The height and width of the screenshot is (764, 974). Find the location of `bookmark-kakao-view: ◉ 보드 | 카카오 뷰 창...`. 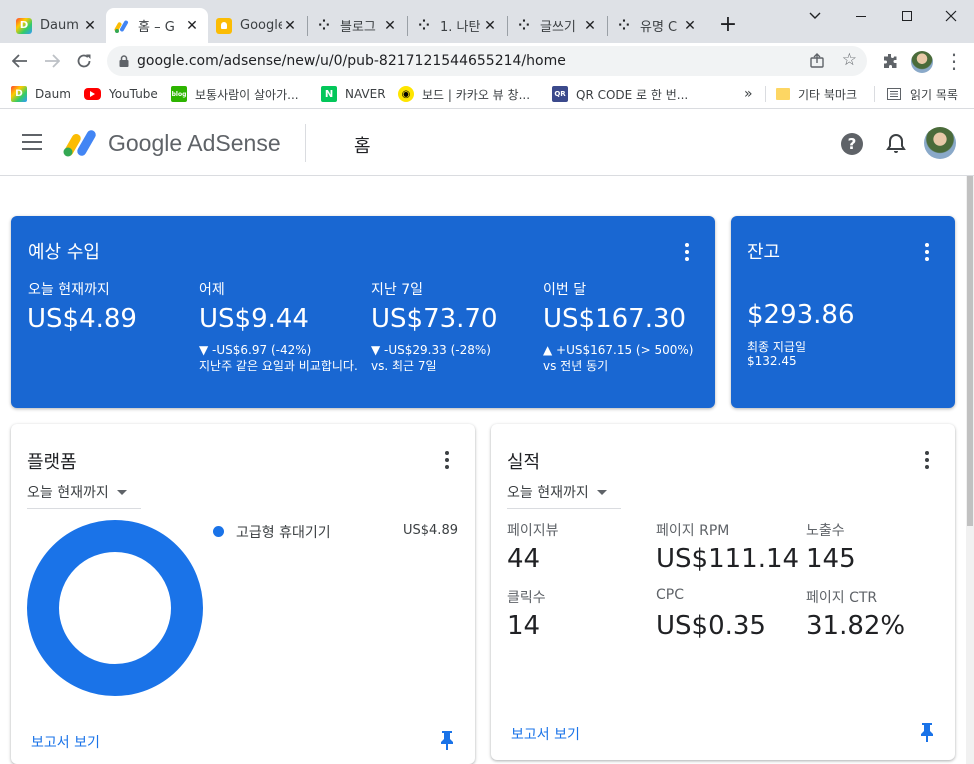

bookmark-kakao-view: ◉ 보드 | 카카오 뷰 창... is located at coordinates (464, 94).